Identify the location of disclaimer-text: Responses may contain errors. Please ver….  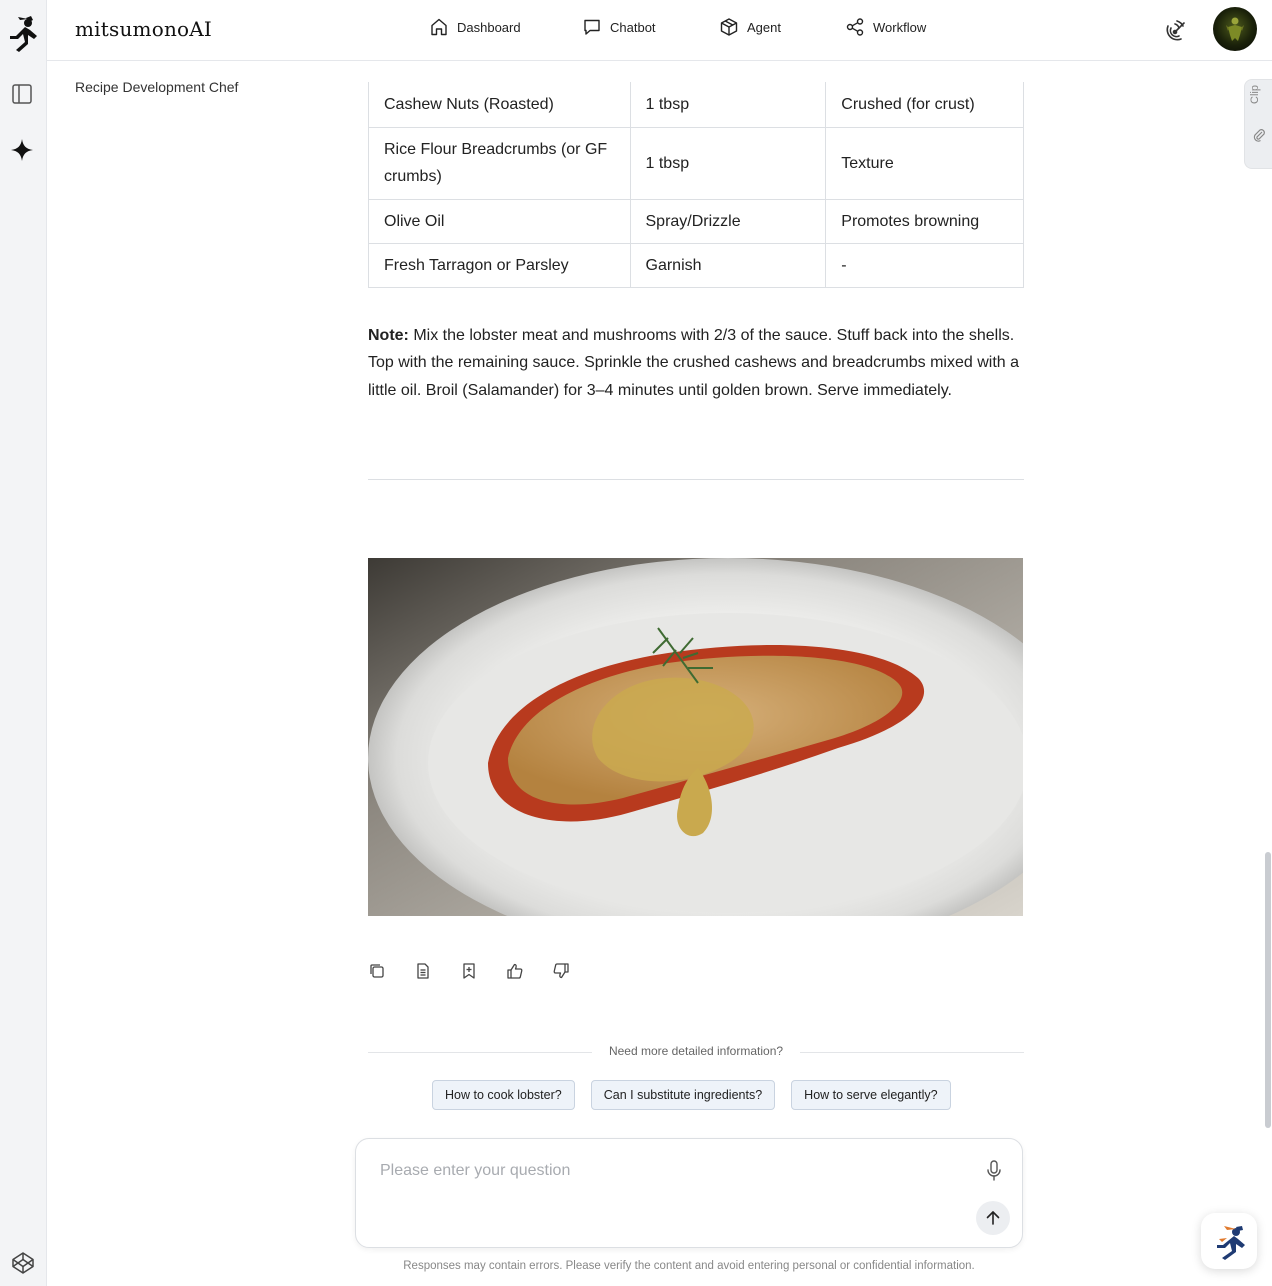
(689, 1266).